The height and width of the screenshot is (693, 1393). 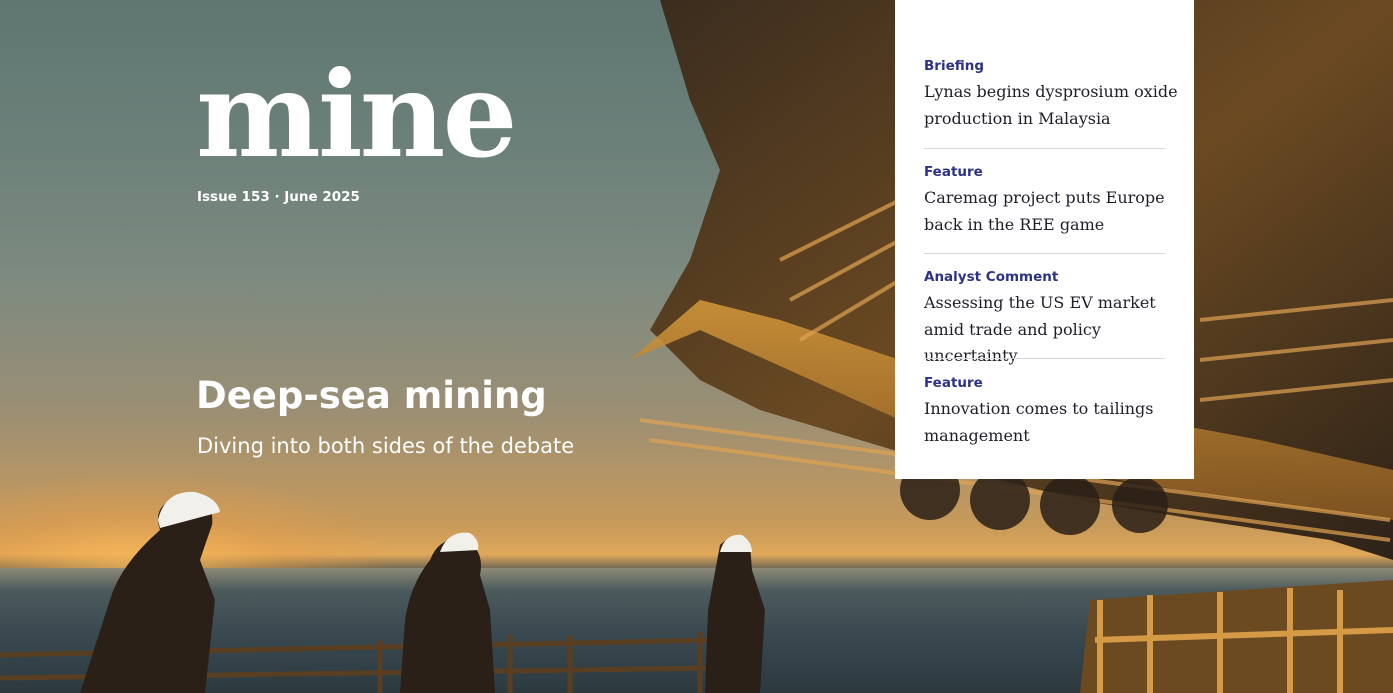 I want to click on contents-item-category: Briefing, so click(x=954, y=66).